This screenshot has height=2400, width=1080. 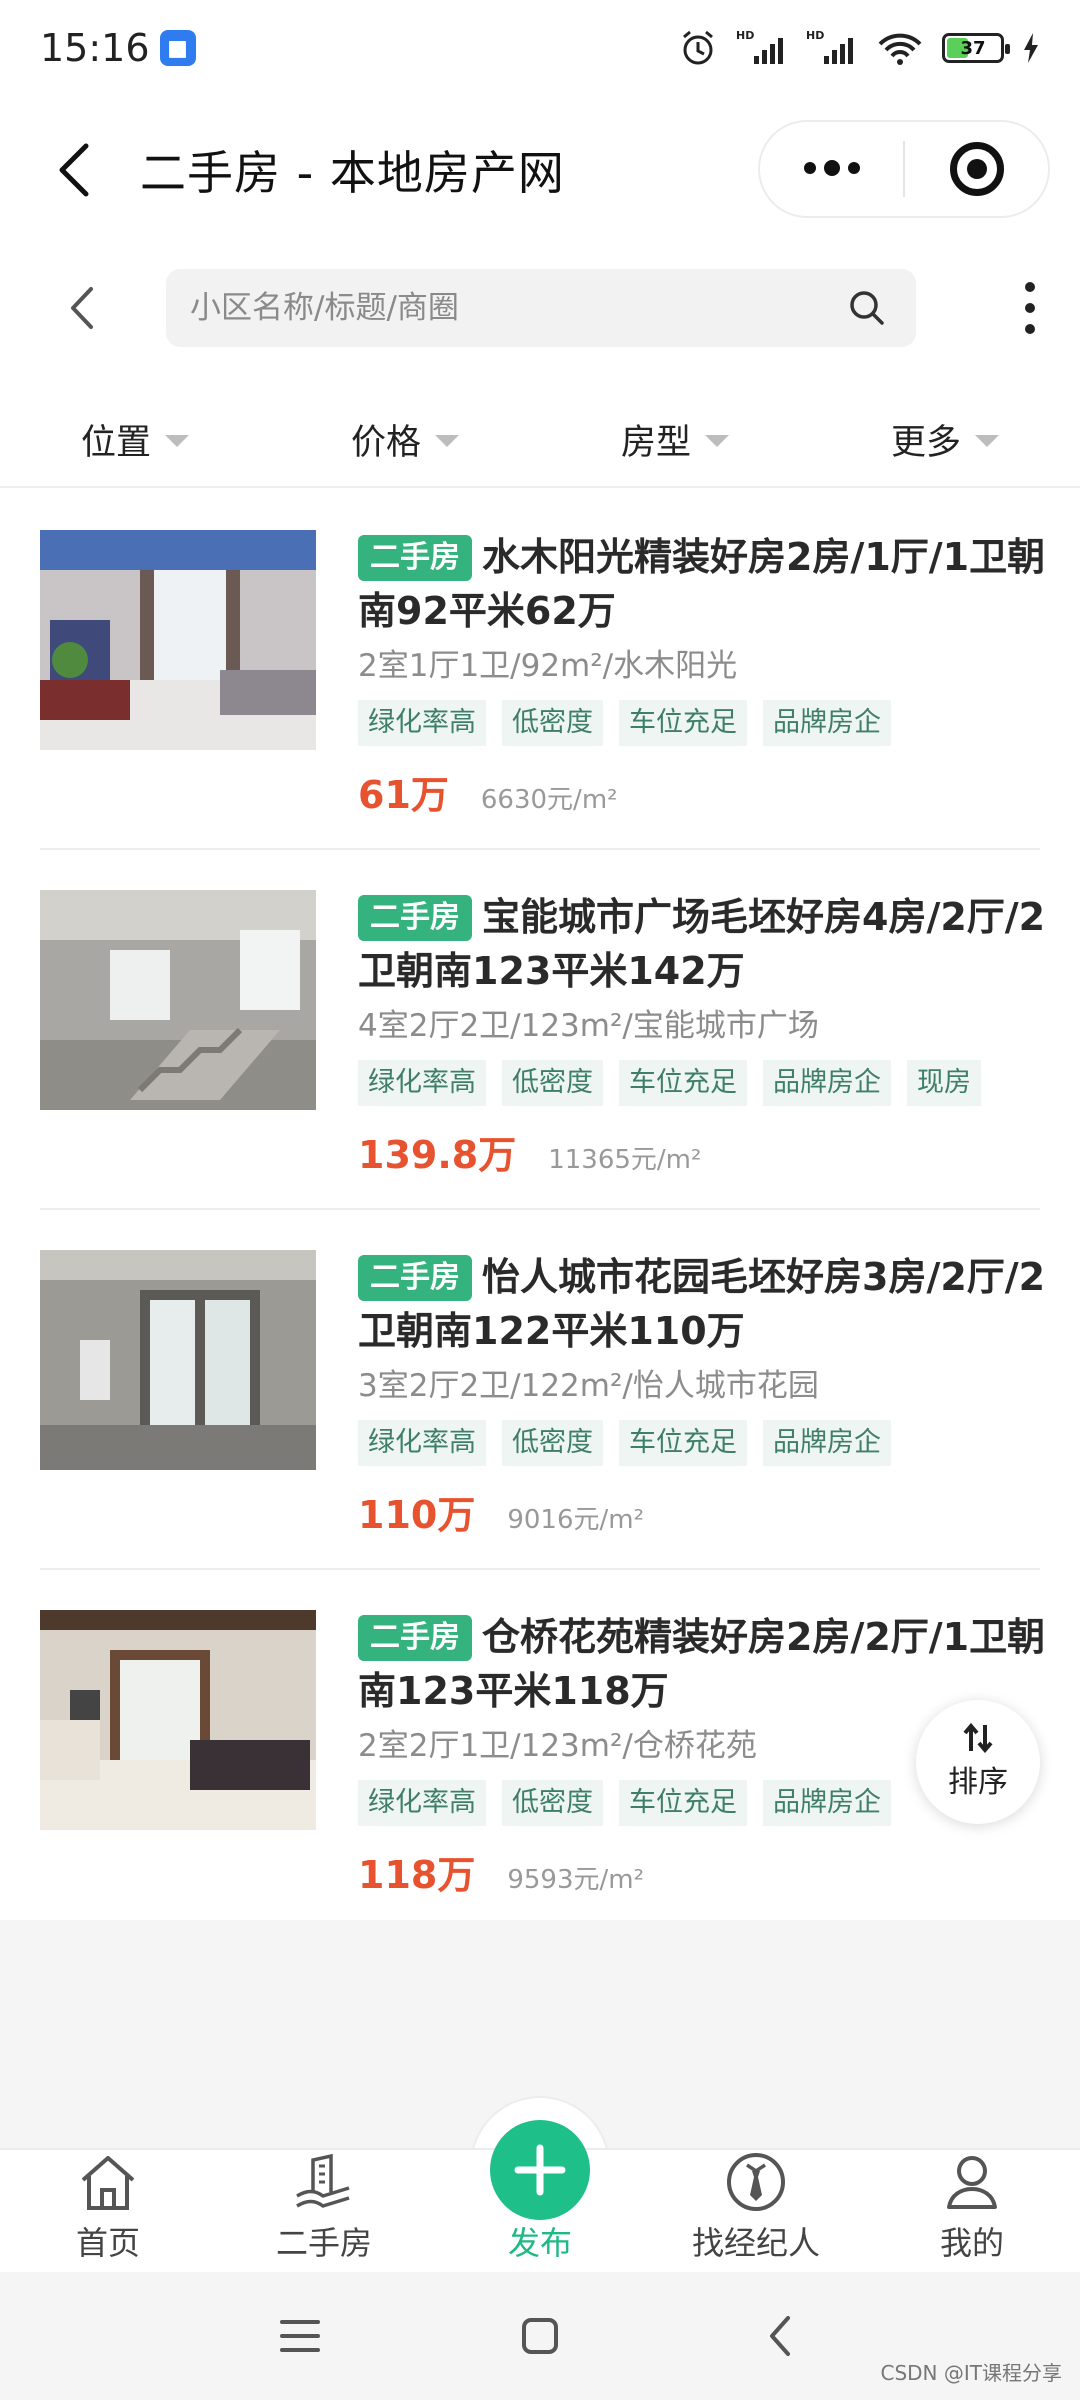 I want to click on listing-unit-price: 11365元/m², so click(x=625, y=1160).